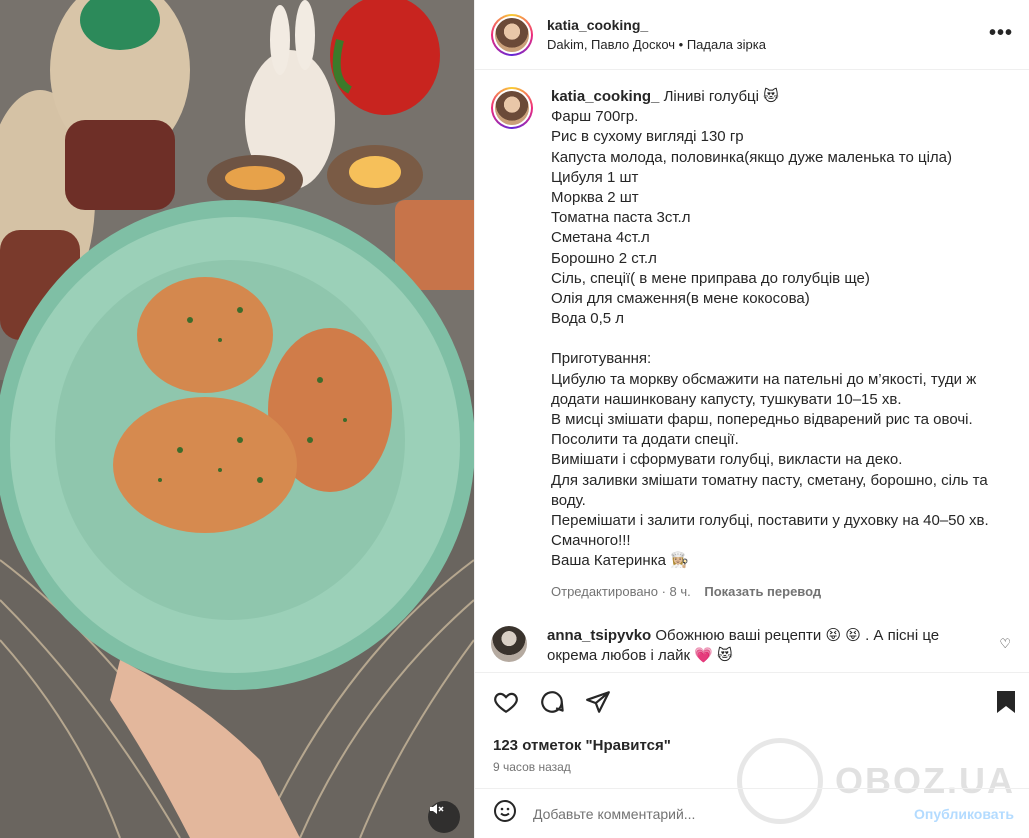 Image resolution: width=1029 pixels, height=838 pixels. I want to click on emoji-icon, so click(505, 813).